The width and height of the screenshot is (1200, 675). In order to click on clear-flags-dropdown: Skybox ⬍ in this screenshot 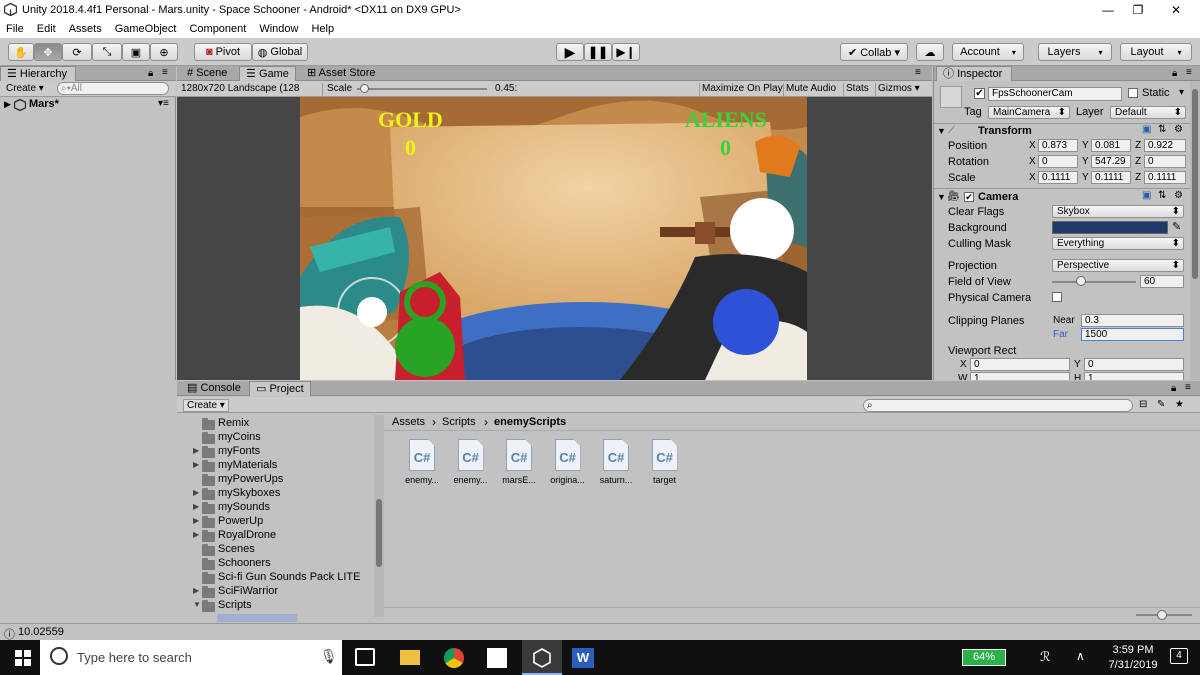, I will do `click(1118, 211)`.